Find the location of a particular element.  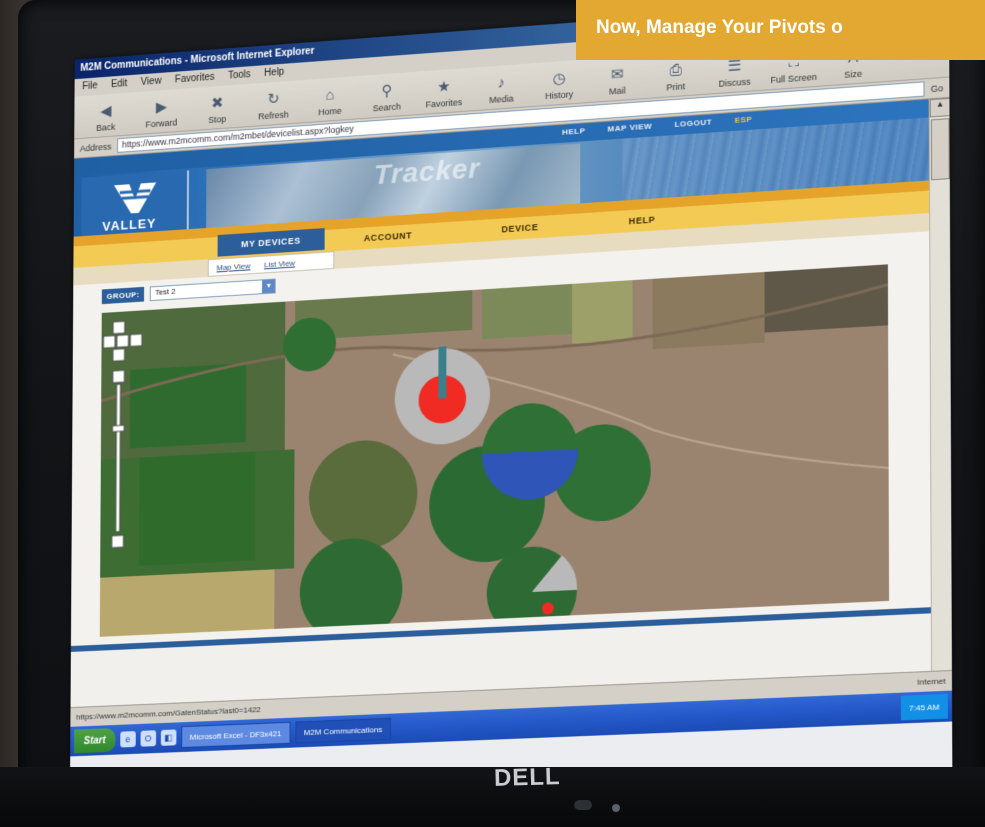

menu-help: Help is located at coordinates (274, 73).